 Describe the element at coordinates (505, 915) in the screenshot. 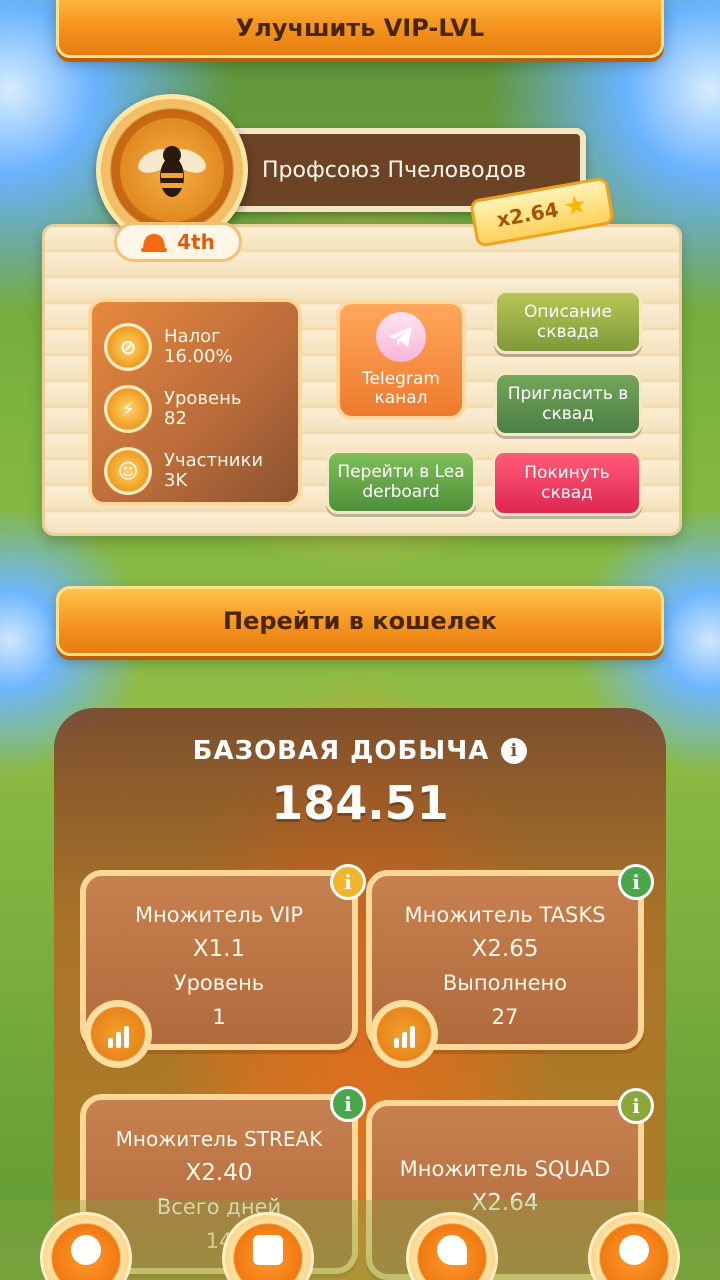

I see `tasks-multiplier-title: Множитель TASKS` at that location.